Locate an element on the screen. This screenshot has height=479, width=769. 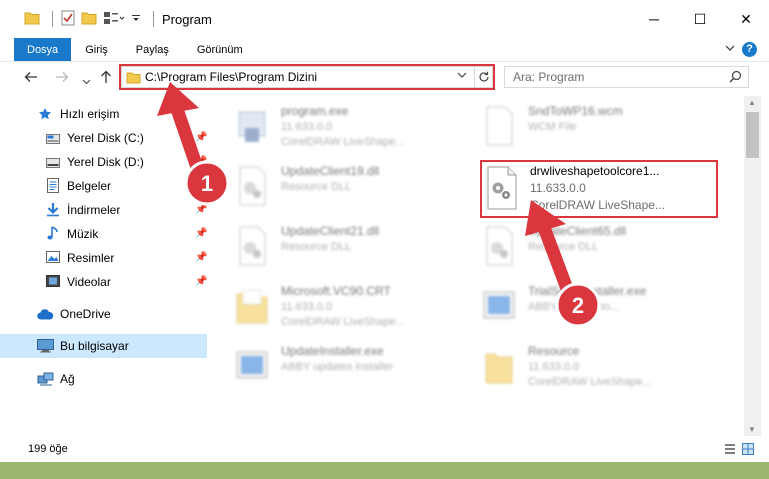
refresh-icon is located at coordinates (483, 77).